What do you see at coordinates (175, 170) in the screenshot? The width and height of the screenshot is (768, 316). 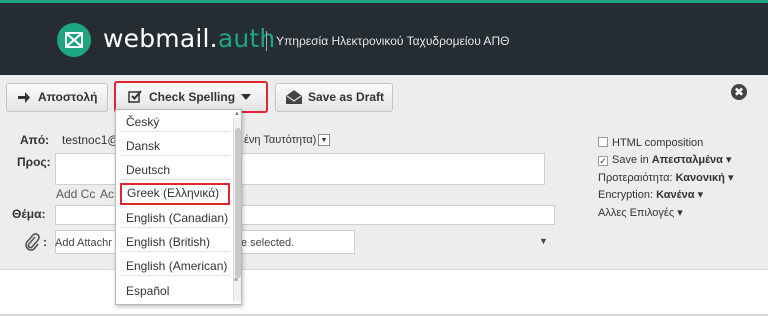 I see `language-option-german: Deutsch` at bounding box center [175, 170].